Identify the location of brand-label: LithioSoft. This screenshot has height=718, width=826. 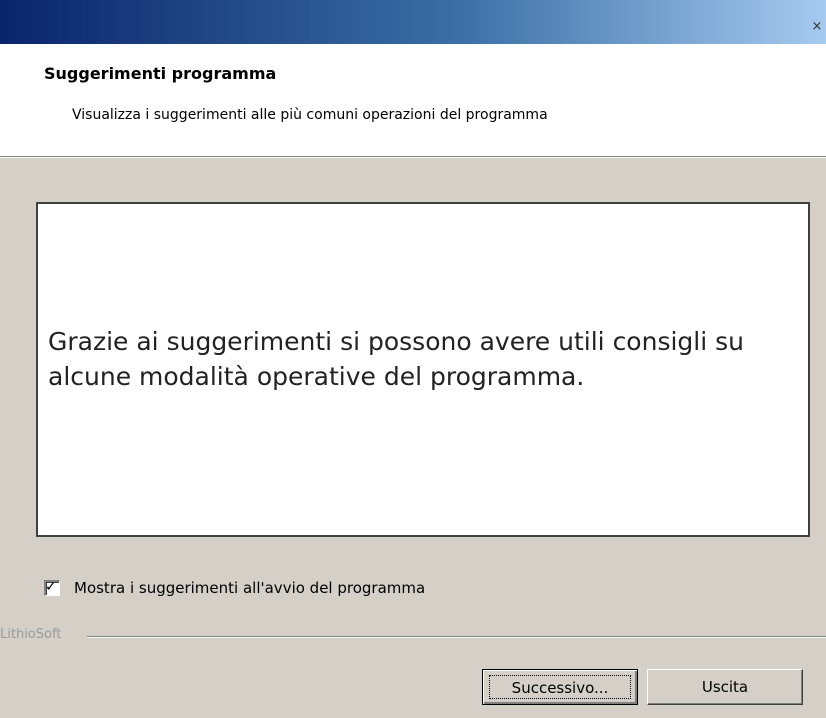
(31, 634).